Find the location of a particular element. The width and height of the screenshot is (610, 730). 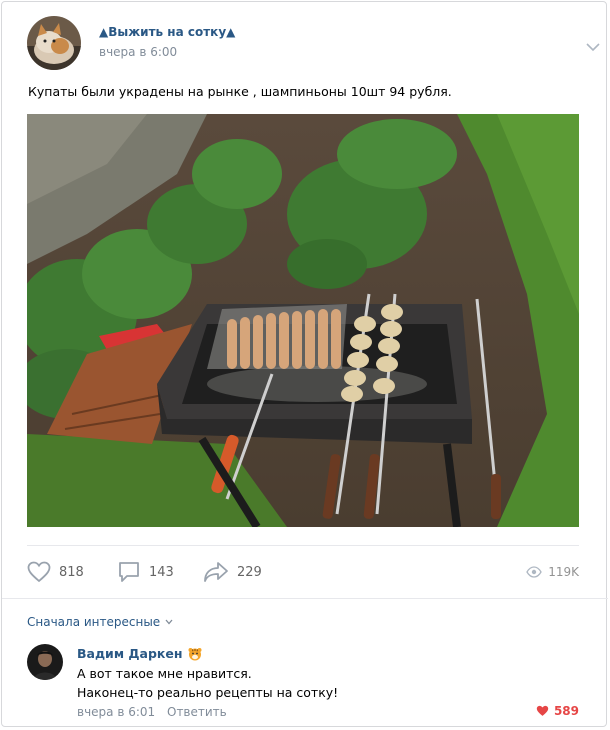

tiger-emoji-icon is located at coordinates (194, 653).